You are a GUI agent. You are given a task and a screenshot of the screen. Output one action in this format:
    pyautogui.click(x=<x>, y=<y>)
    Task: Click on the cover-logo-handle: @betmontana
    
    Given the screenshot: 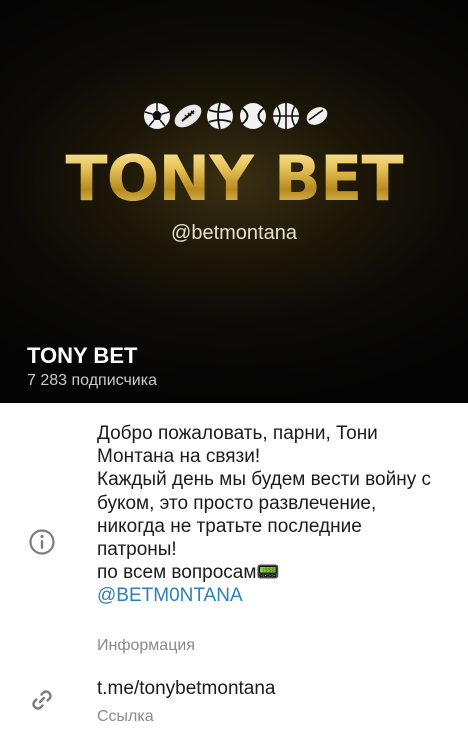 What is the action you would take?
    pyautogui.click(x=234, y=233)
    